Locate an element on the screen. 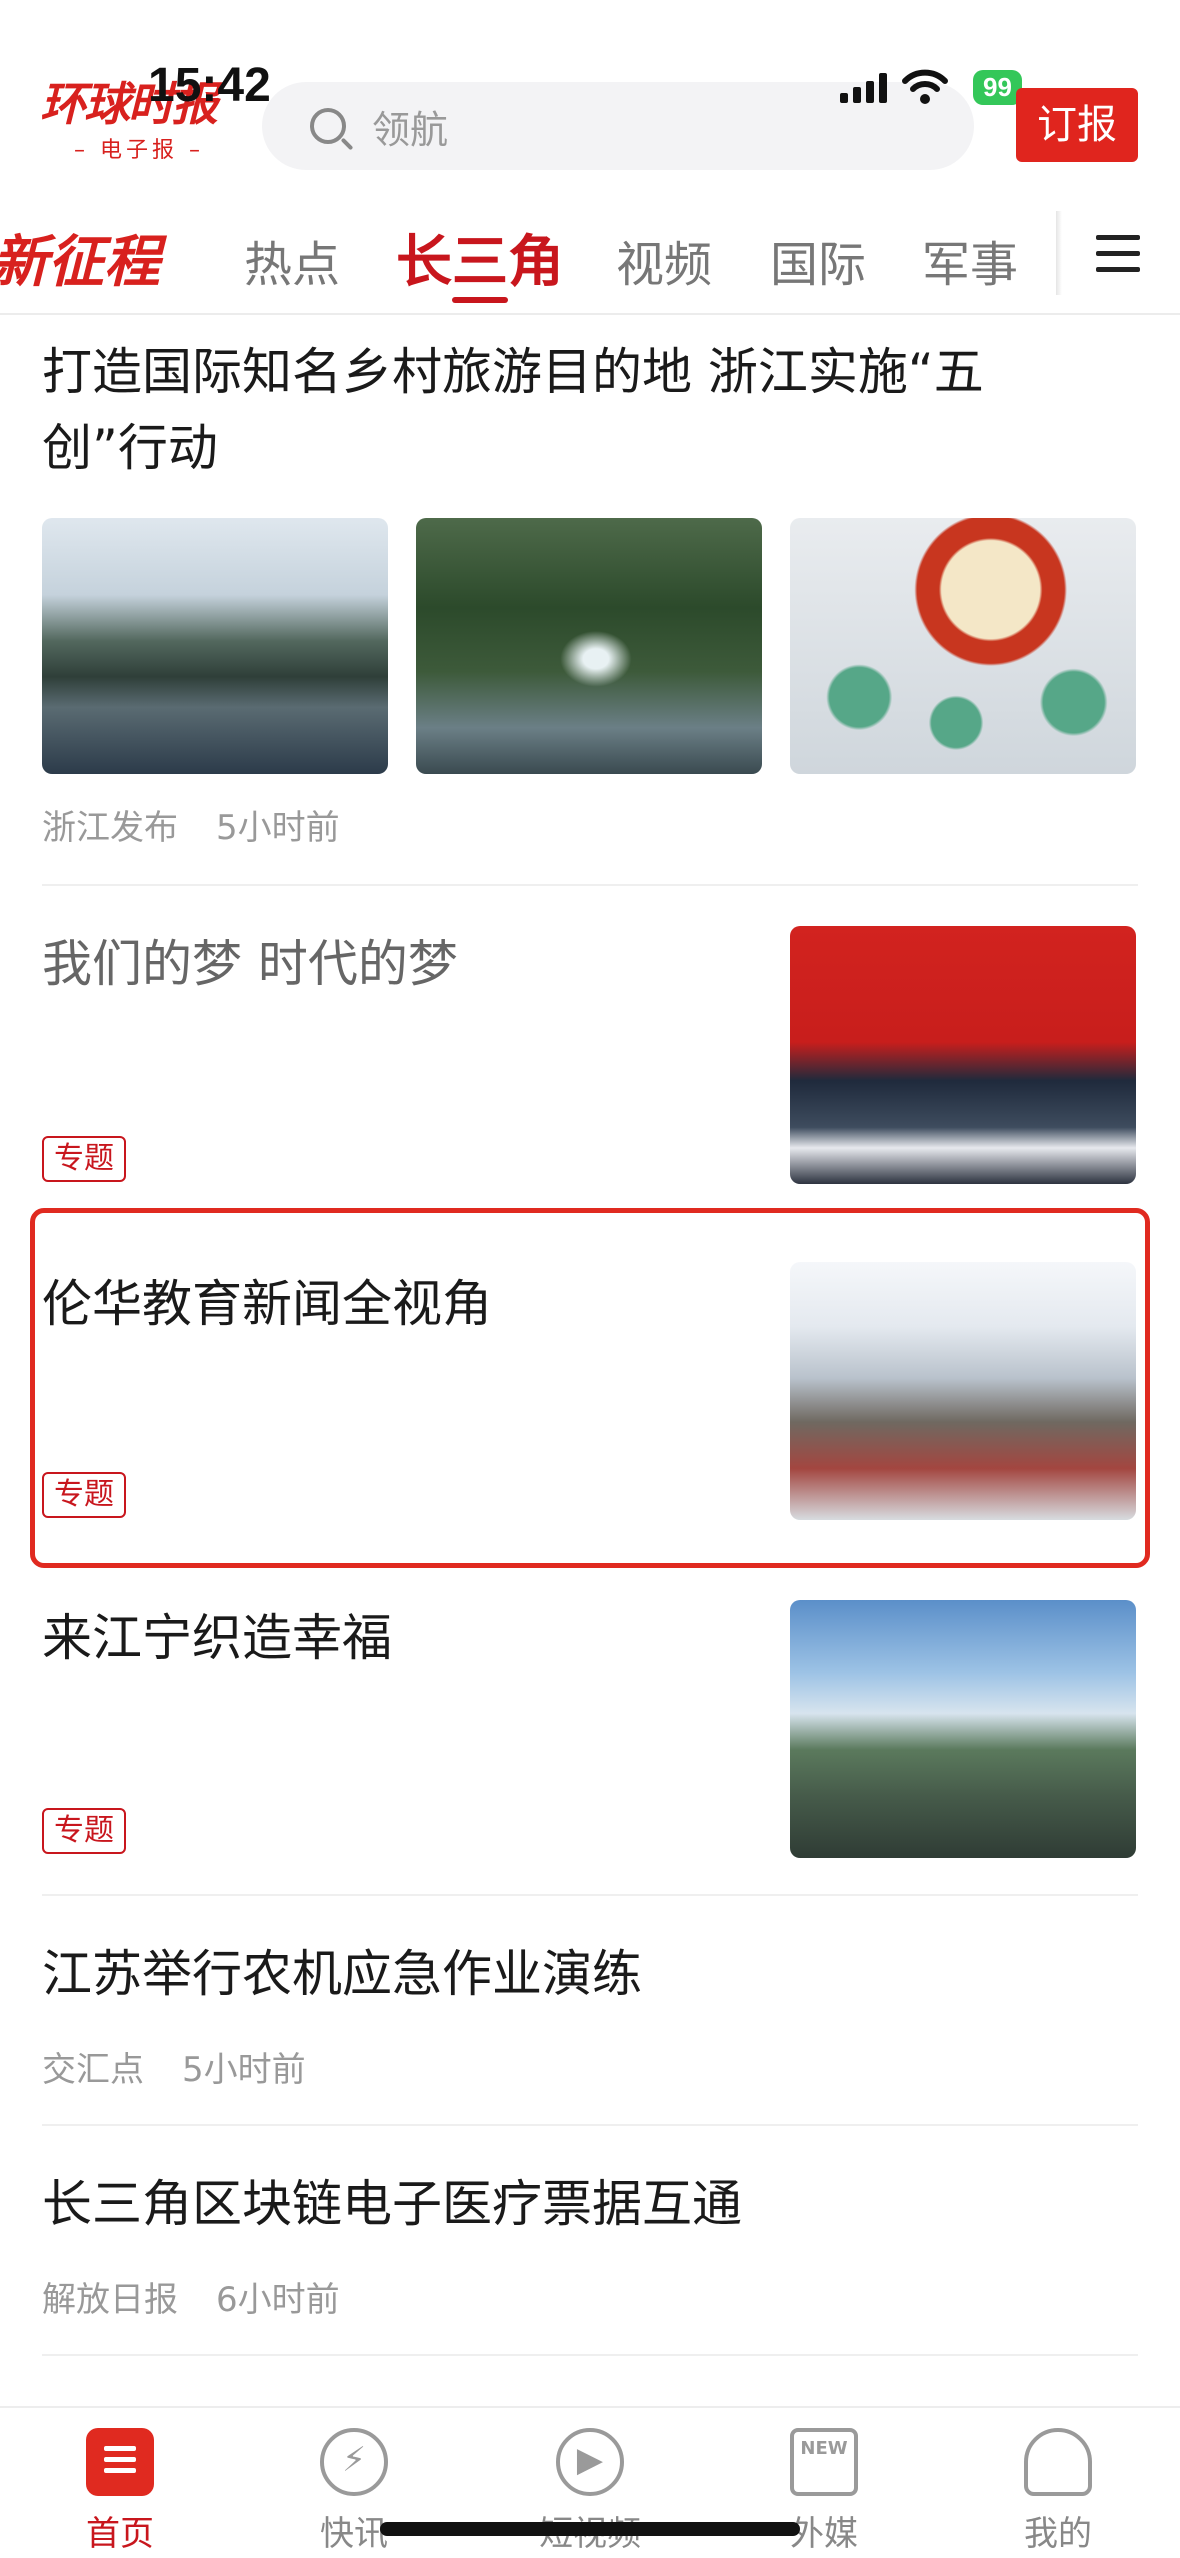  article-title: 打造国际知名乡村旅游目的地 浙江实施“五 is located at coordinates (513, 372).